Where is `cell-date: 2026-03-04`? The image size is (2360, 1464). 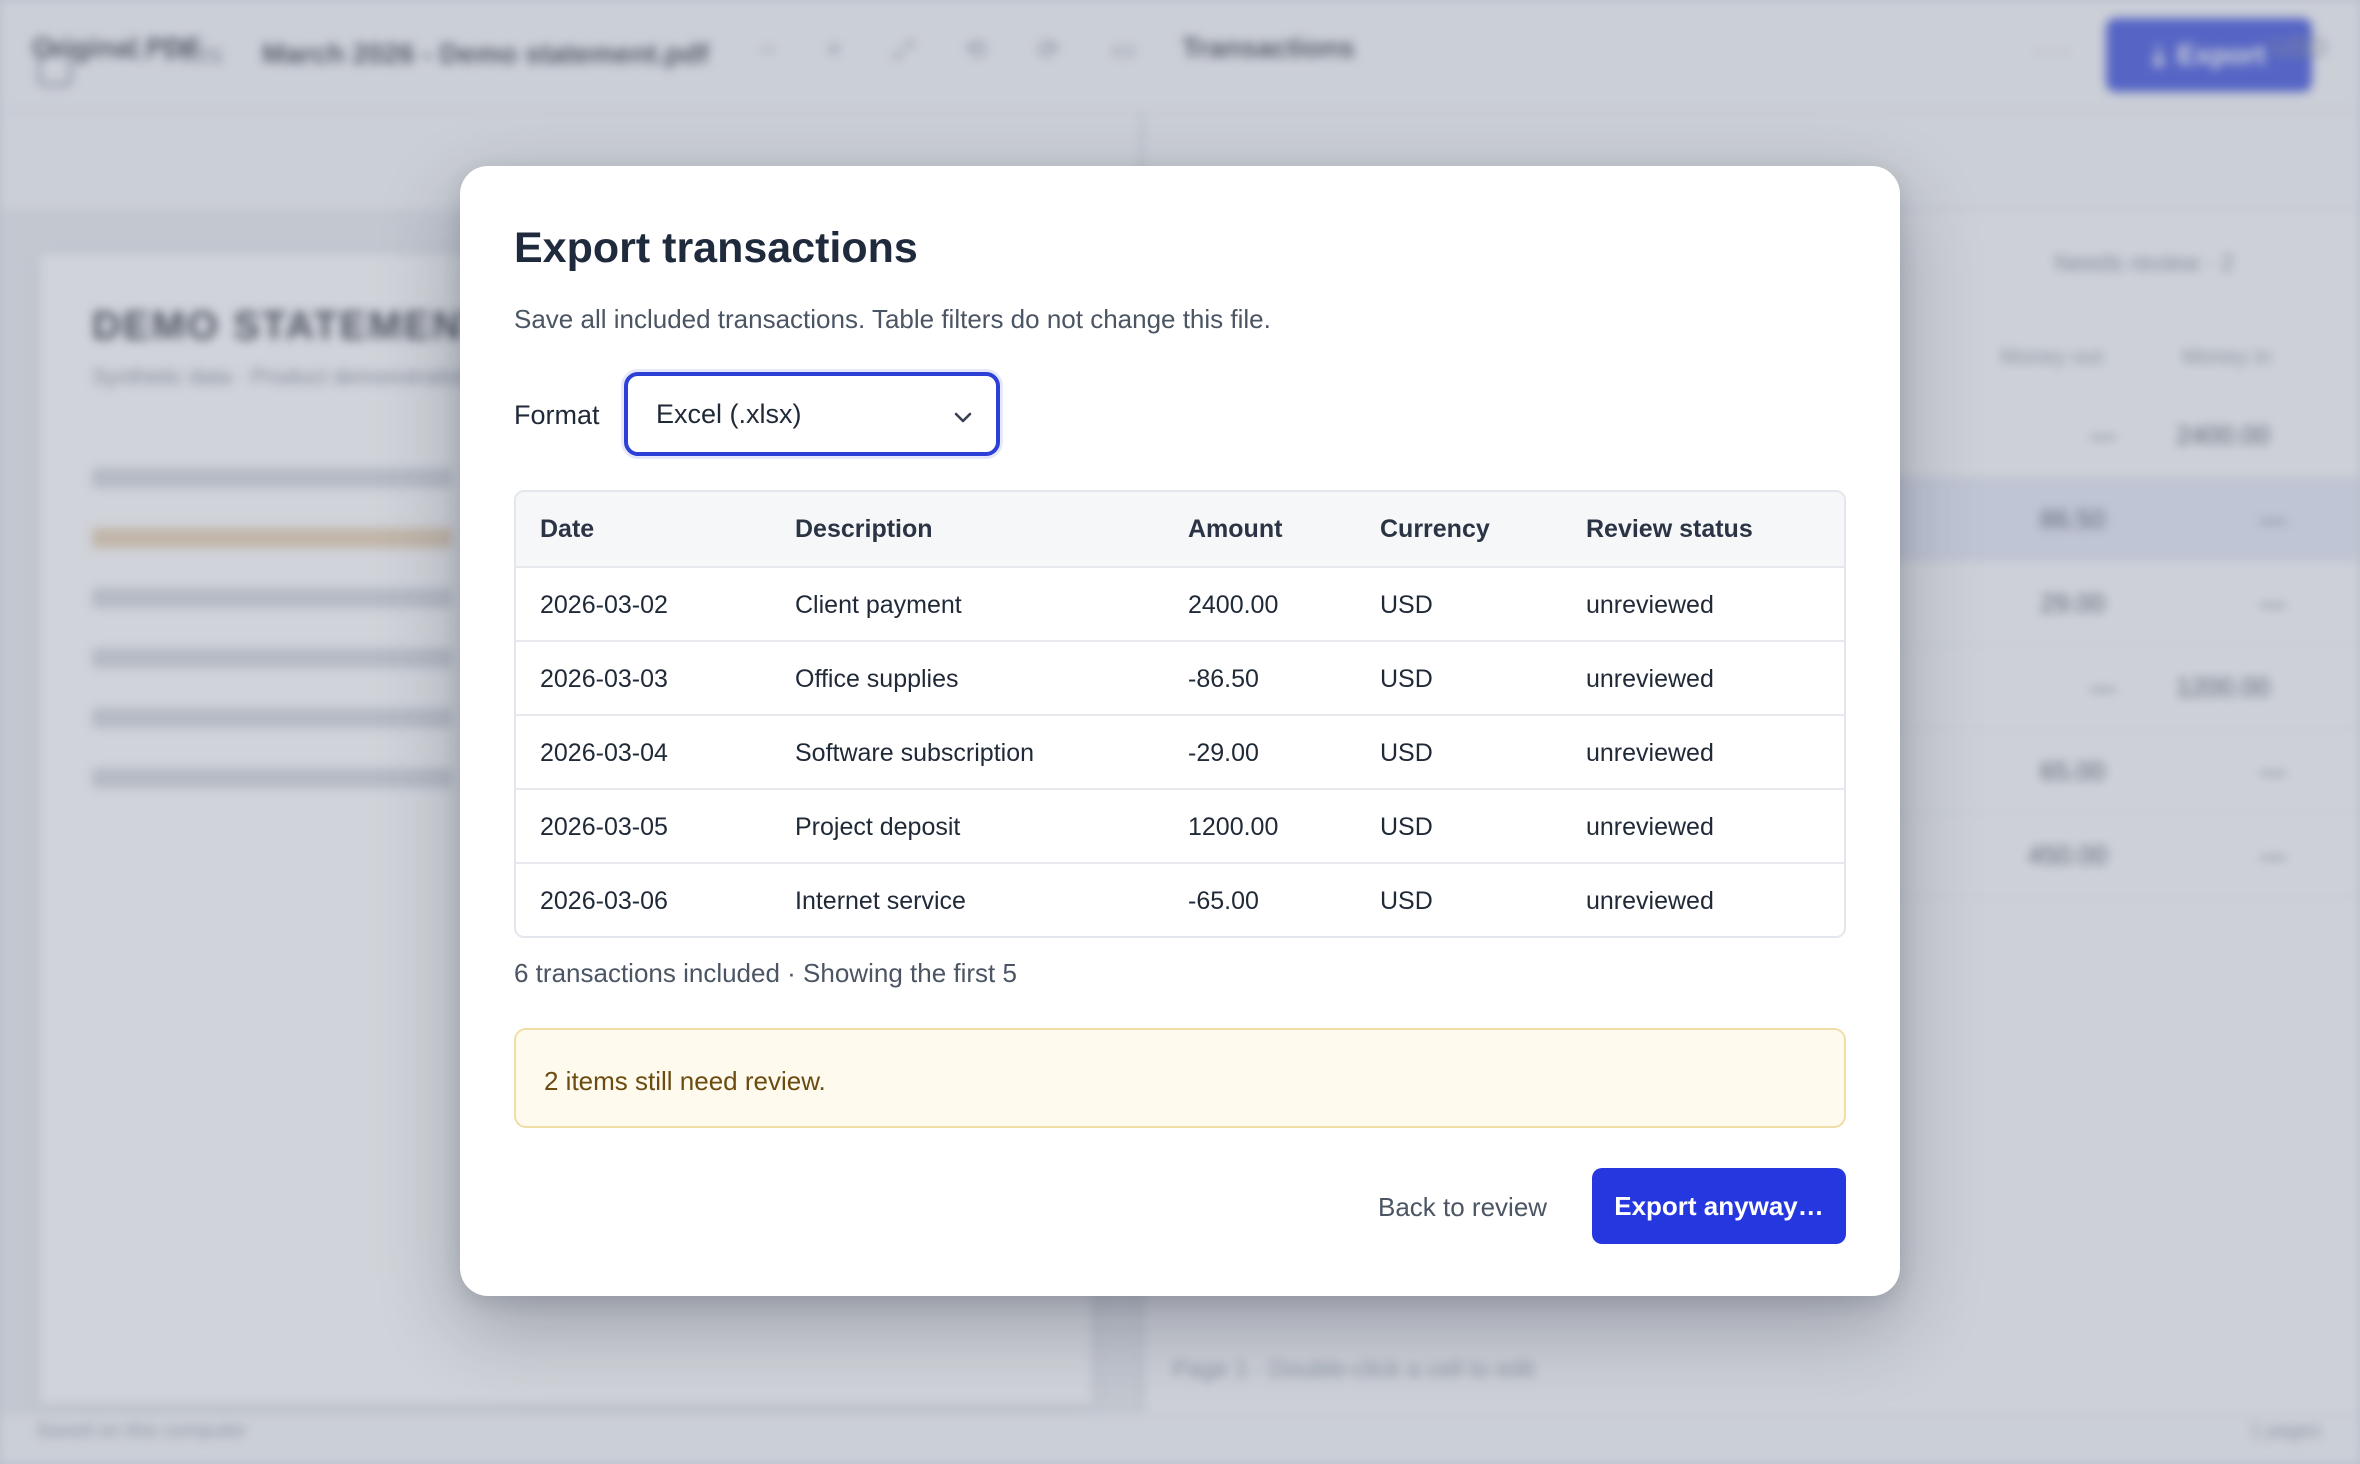 cell-date: 2026-03-04 is located at coordinates (604, 753).